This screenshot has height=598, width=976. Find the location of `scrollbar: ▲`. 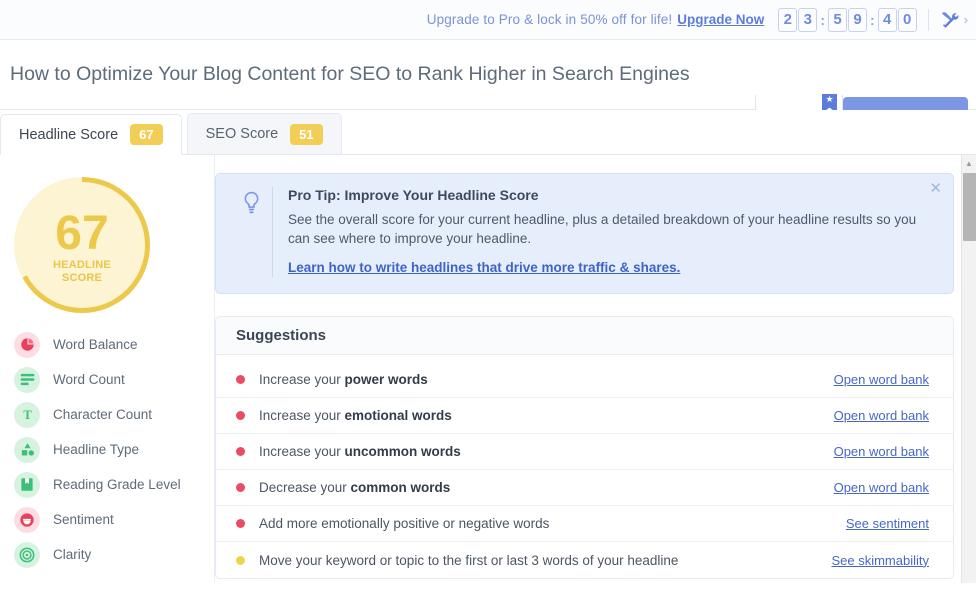

scrollbar: ▲ is located at coordinates (968, 369).